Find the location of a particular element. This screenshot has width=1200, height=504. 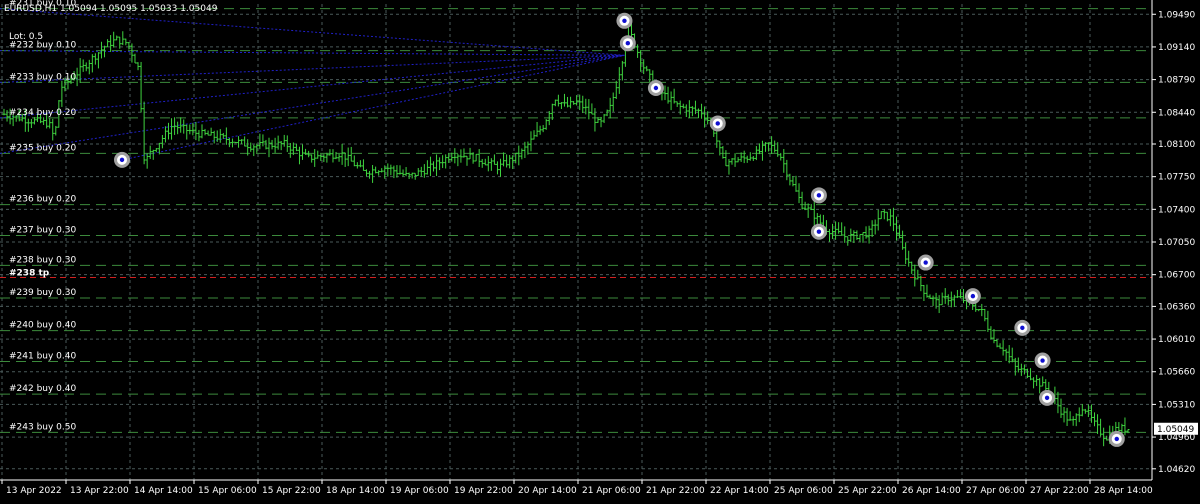

price-tick-label: 1.06010 is located at coordinates (1176, 340).